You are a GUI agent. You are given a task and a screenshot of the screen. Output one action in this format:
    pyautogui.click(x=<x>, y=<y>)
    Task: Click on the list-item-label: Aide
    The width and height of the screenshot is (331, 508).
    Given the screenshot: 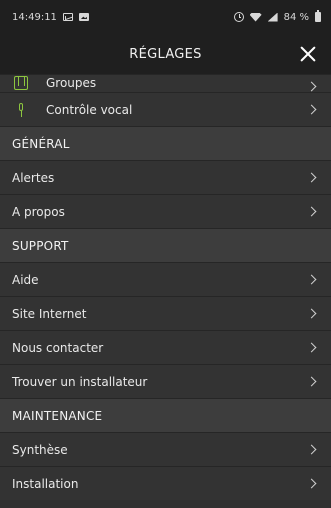 What is the action you would take?
    pyautogui.click(x=25, y=279)
    